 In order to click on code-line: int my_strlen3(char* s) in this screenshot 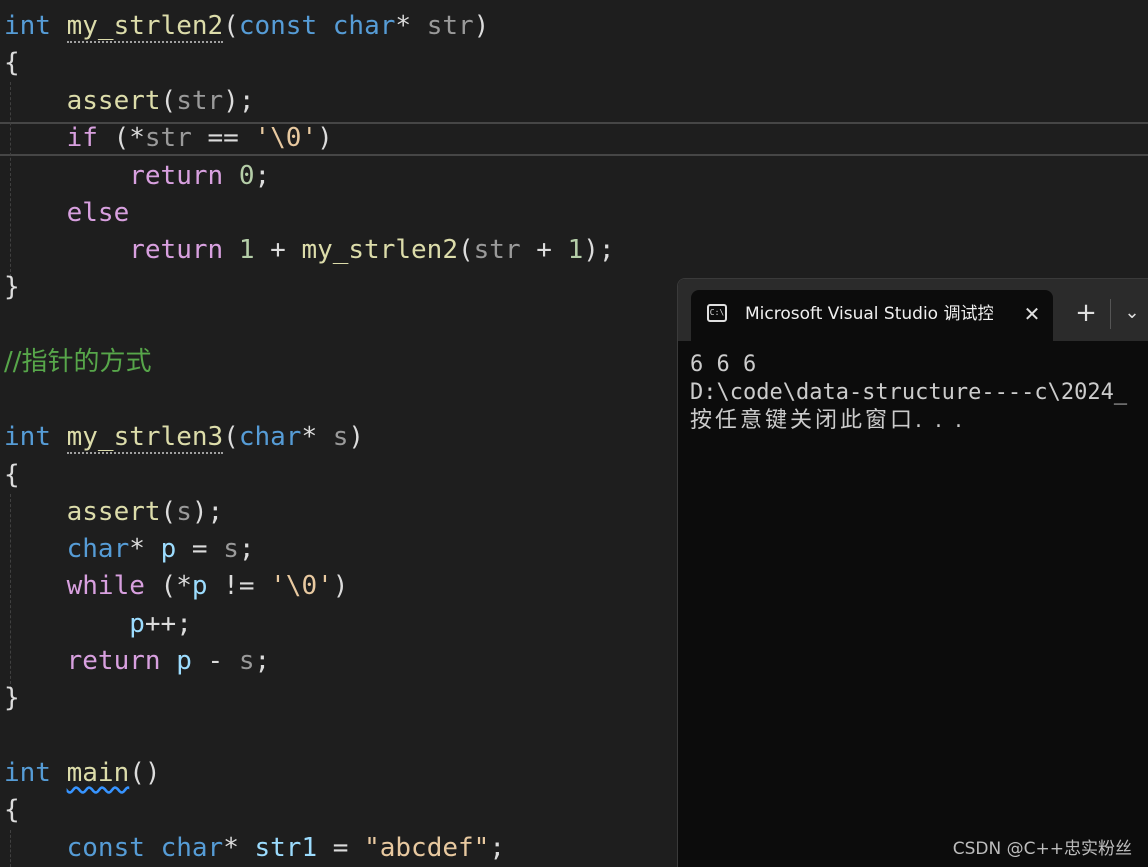, I will do `click(184, 437)`.